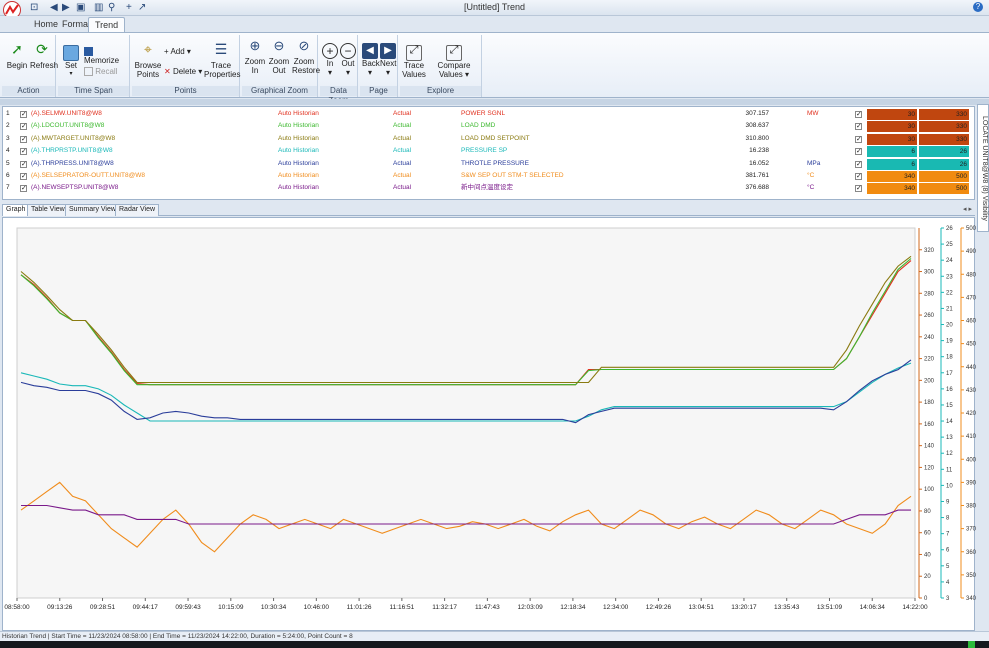 Image resolution: width=989 pixels, height=648 pixels. Describe the element at coordinates (48, 210) in the screenshot. I see `tab-table-view: Table View` at that location.